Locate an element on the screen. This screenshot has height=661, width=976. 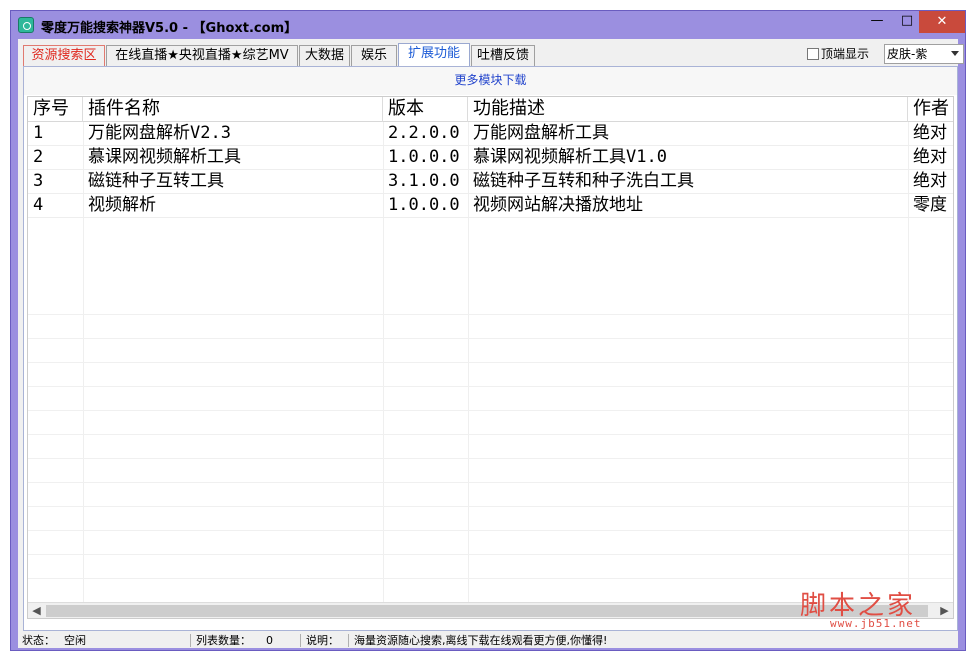
status-label: 状态： is located at coordinates (38, 640).